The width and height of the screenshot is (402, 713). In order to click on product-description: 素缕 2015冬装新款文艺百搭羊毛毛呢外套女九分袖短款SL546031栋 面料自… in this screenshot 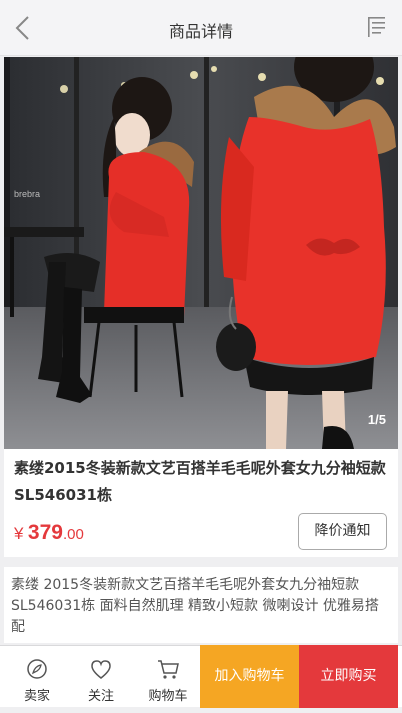, I will do `click(201, 605)`.